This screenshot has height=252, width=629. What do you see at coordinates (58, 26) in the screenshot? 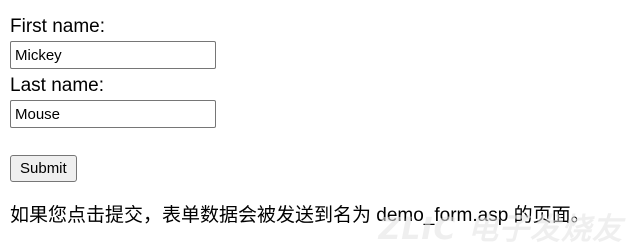
I see `first-name-label: First name:` at bounding box center [58, 26].